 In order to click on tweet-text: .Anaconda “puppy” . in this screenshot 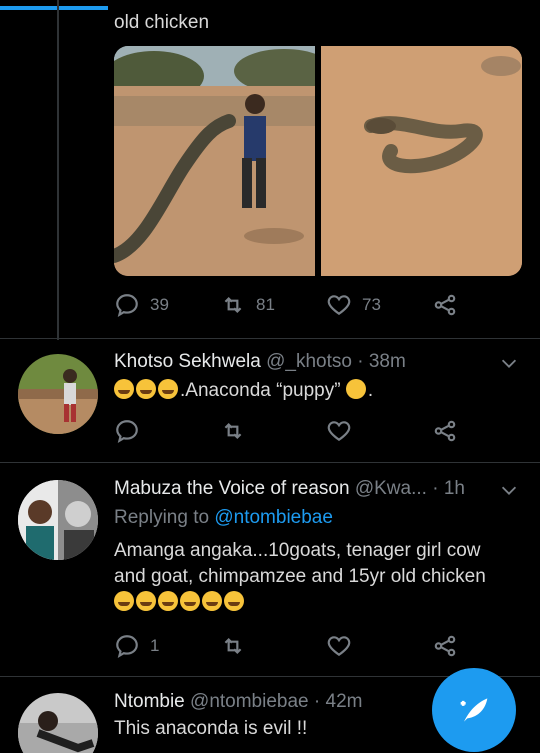, I will do `click(243, 391)`.